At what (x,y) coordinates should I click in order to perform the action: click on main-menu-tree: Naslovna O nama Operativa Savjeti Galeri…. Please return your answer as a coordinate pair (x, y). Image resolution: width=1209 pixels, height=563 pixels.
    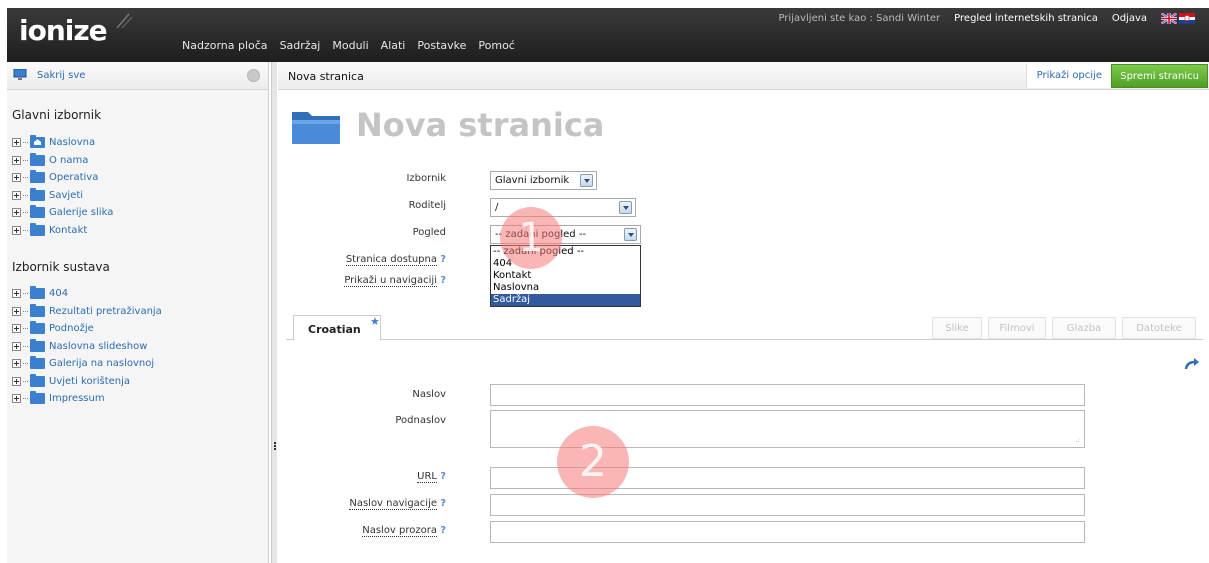
    Looking at the image, I should click on (62, 186).